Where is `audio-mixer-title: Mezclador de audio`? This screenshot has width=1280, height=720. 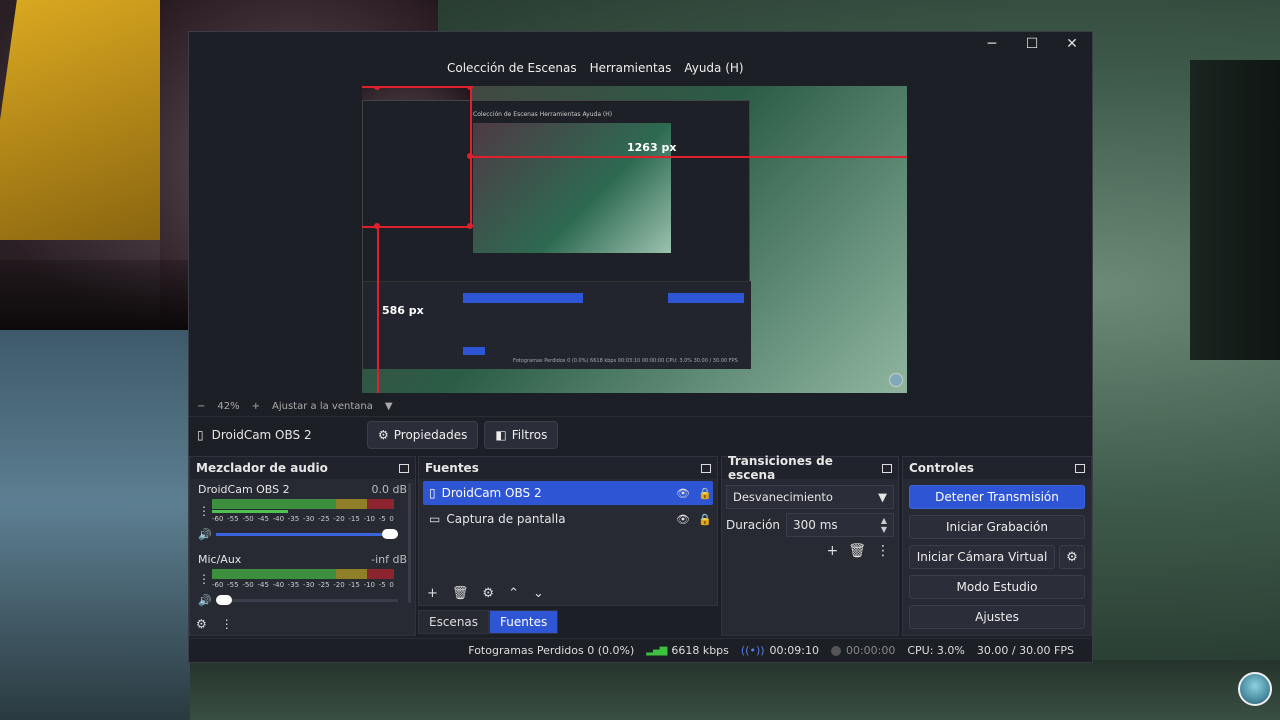 audio-mixer-title: Mezclador de audio is located at coordinates (262, 468).